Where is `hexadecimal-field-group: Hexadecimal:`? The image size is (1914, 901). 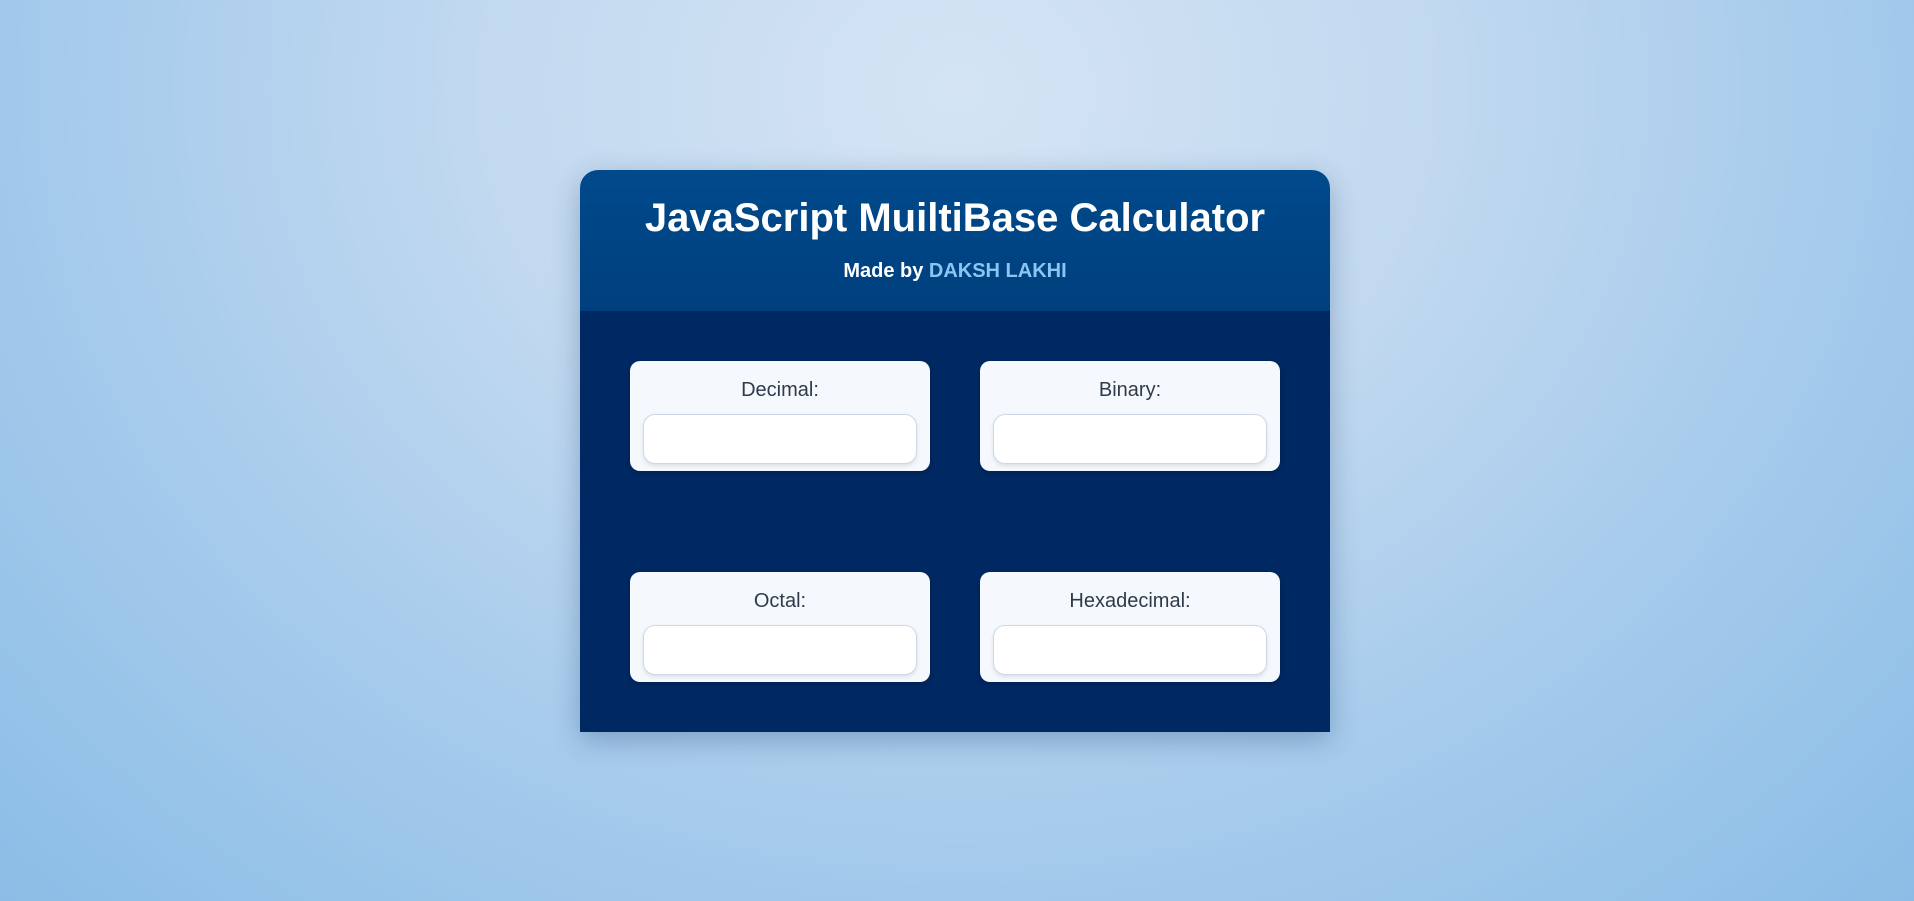
hexadecimal-field-group: Hexadecimal: is located at coordinates (1130, 627).